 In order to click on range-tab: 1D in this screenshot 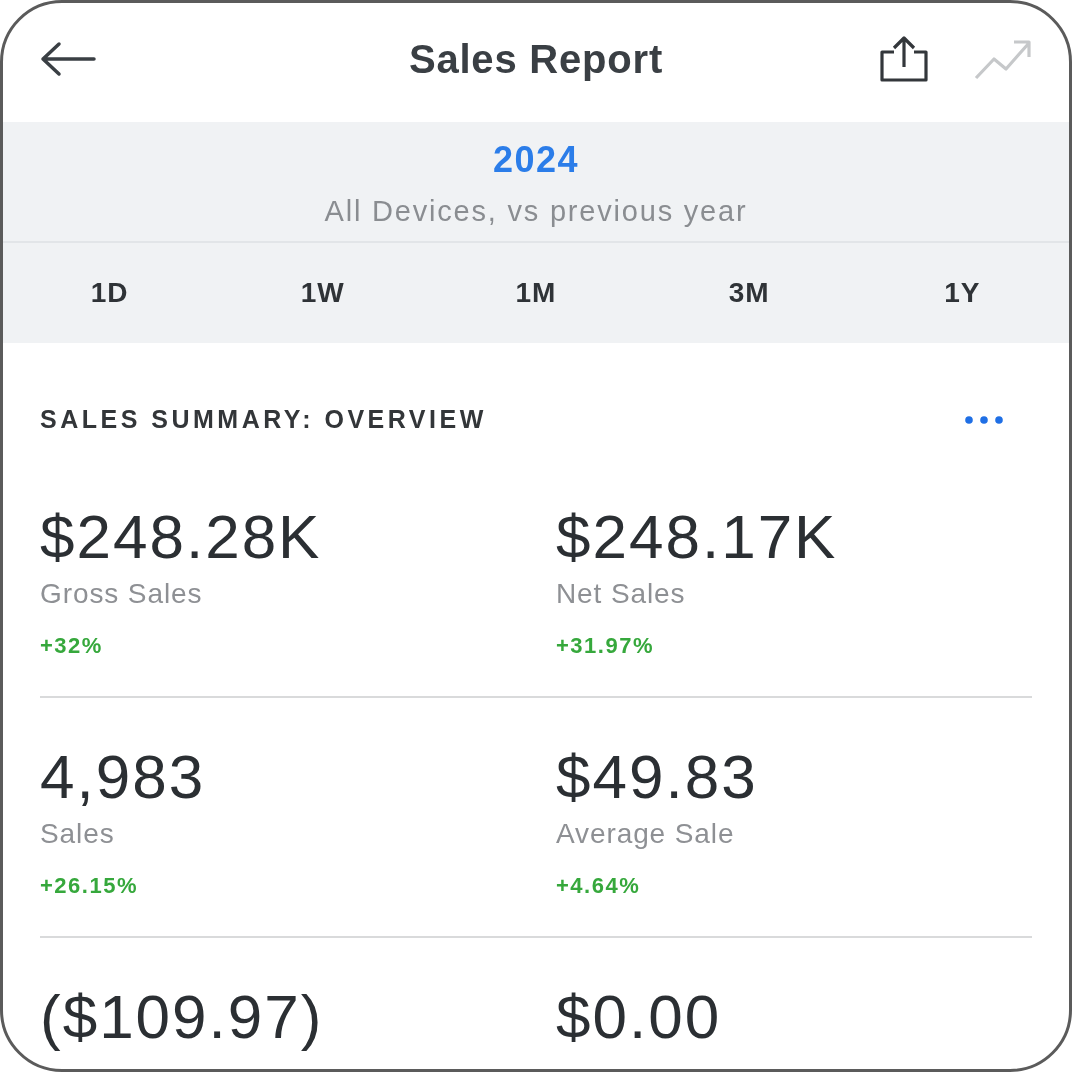, I will do `click(110, 293)`.